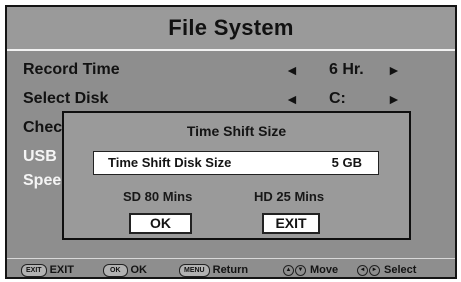 The width and height of the screenshot is (461, 282). Describe the element at coordinates (374, 270) in the screenshot. I see `right-arrow-icon: ►` at that location.